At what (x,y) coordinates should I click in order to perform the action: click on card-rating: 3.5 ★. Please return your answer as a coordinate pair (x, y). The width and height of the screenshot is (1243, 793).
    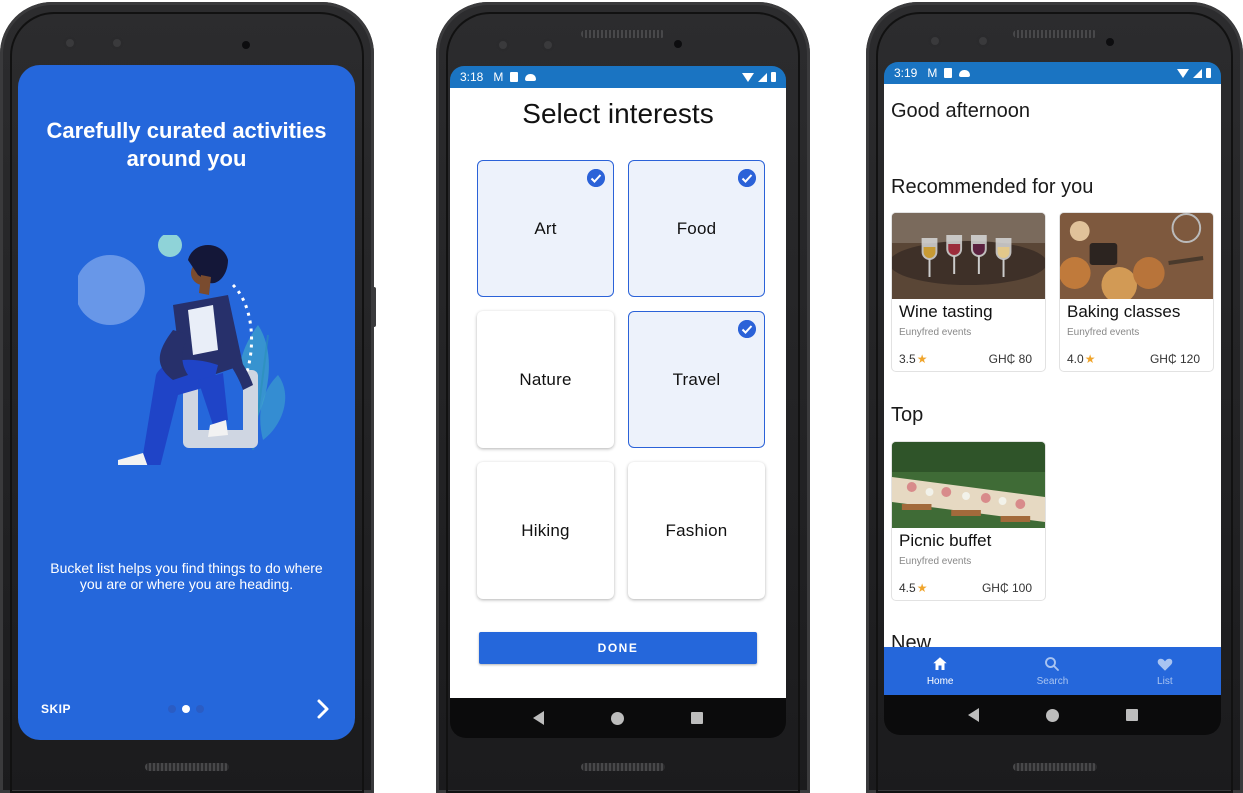
    Looking at the image, I should click on (913, 359).